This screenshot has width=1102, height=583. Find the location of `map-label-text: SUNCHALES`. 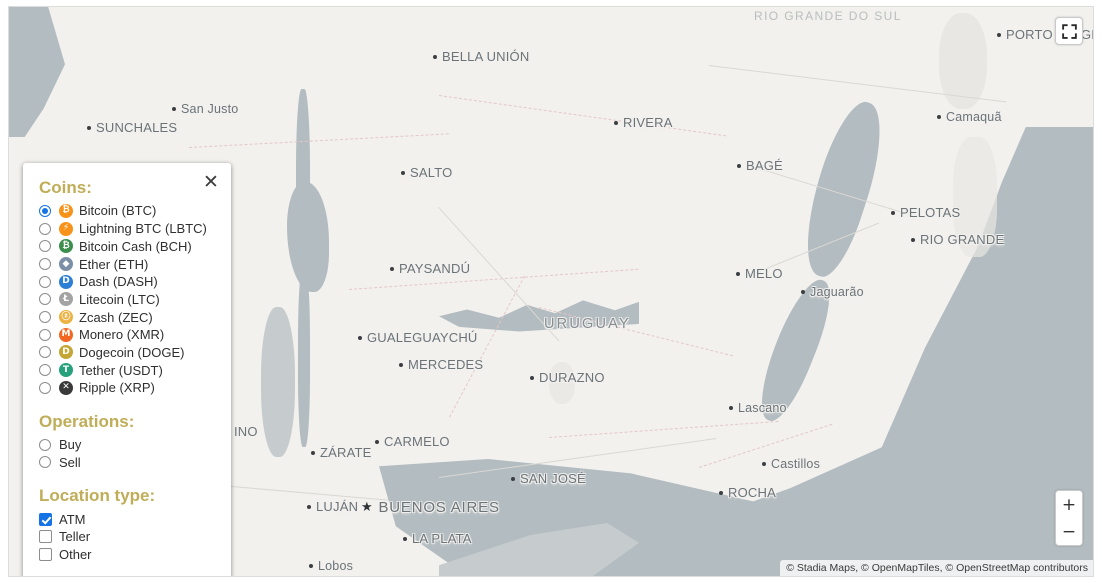

map-label-text: SUNCHALES is located at coordinates (137, 127).